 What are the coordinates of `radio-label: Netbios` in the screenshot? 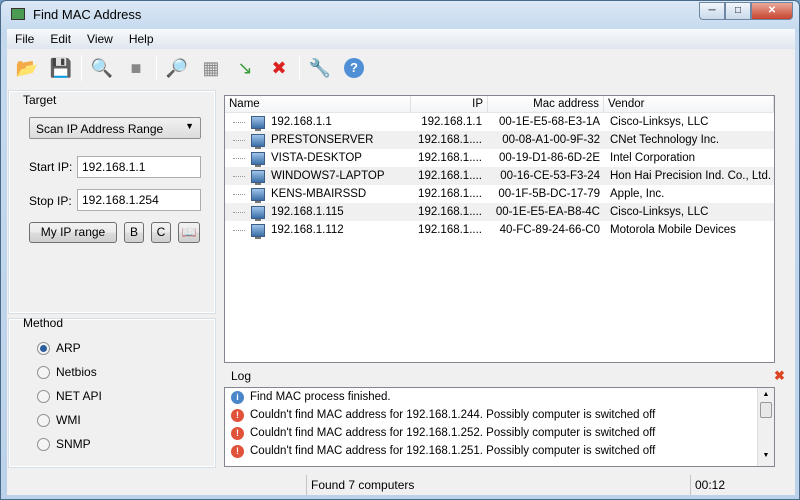 It's located at (76, 372).